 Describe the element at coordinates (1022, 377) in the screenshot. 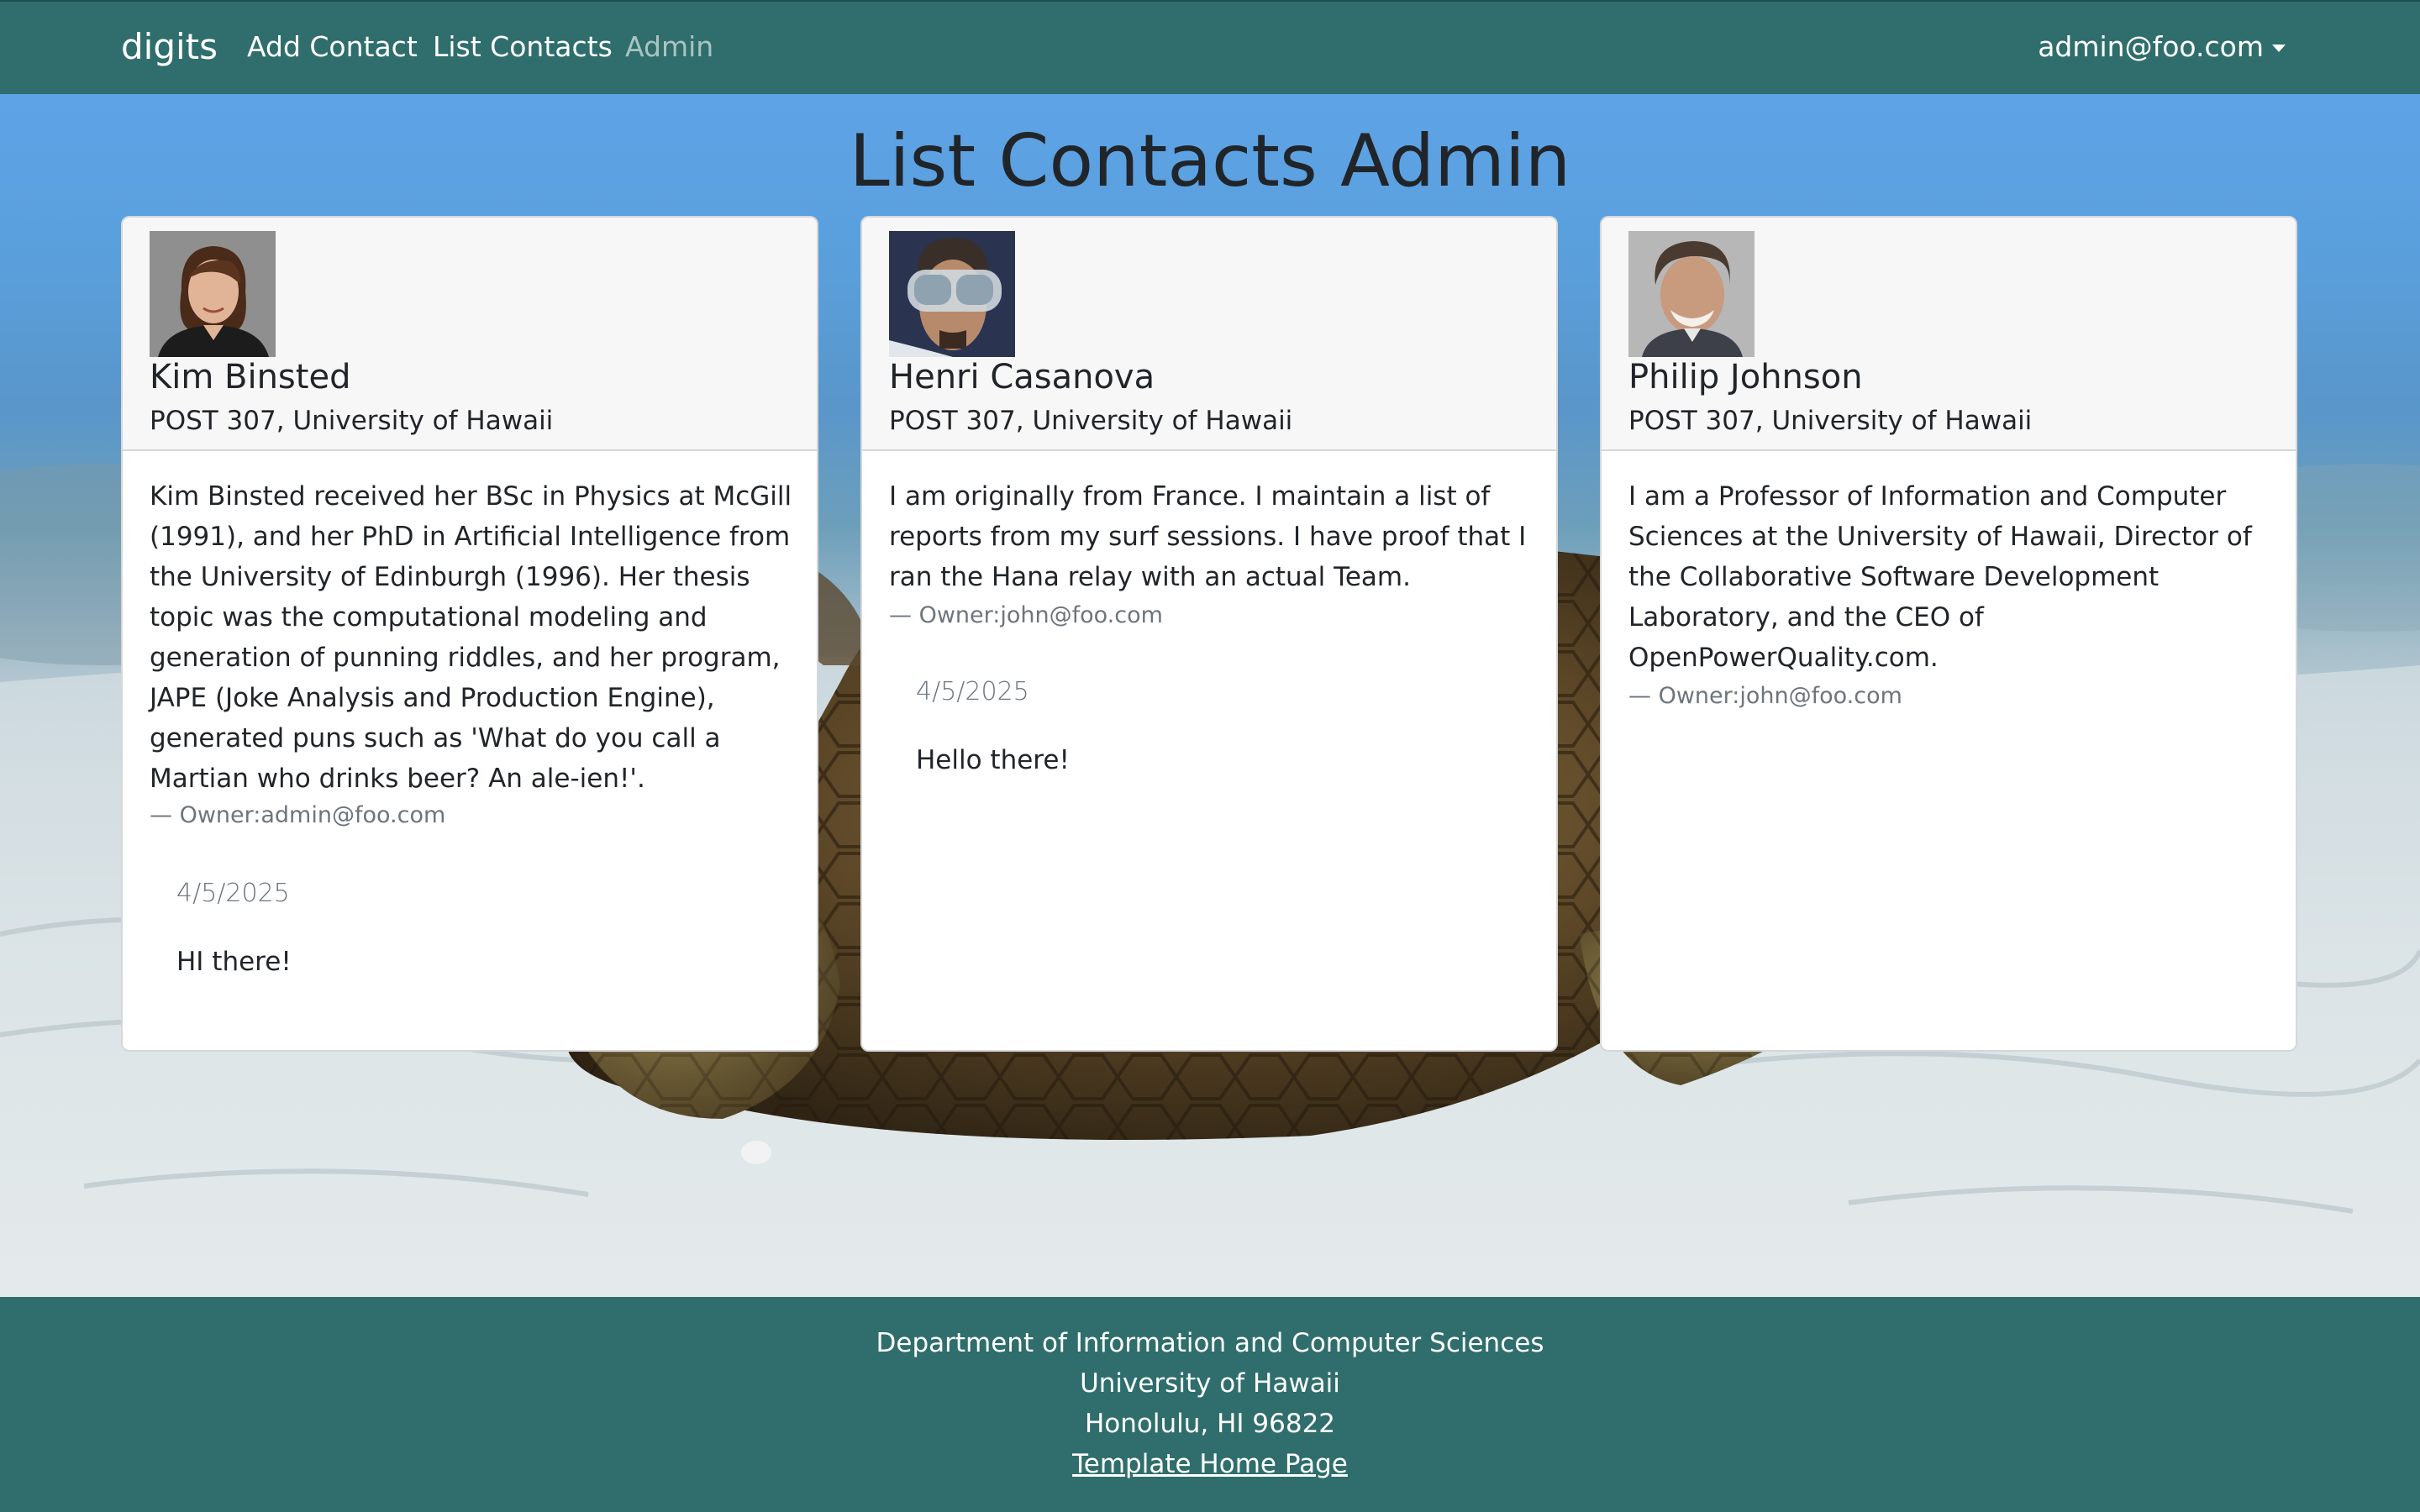

I see `contact-name: Henri Casanova` at that location.